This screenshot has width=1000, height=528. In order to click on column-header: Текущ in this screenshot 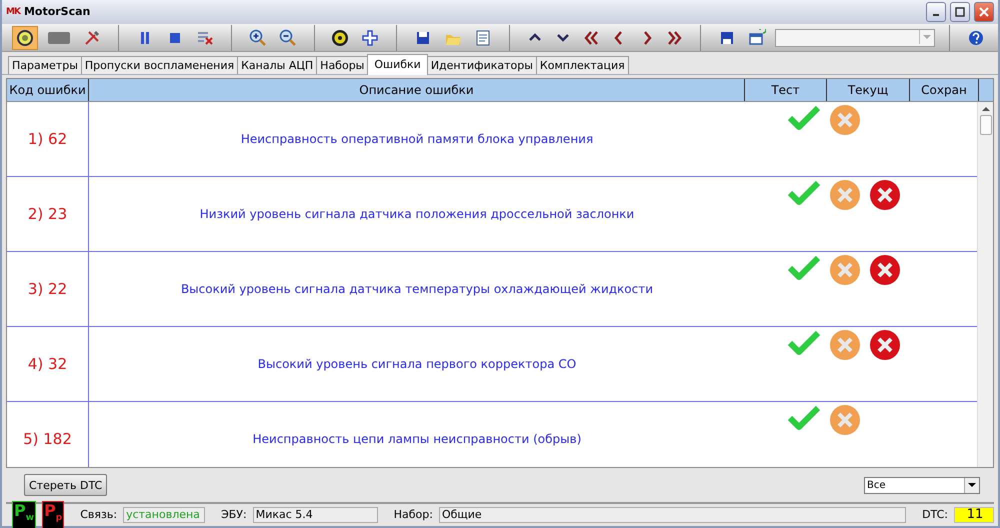, I will do `click(868, 90)`.